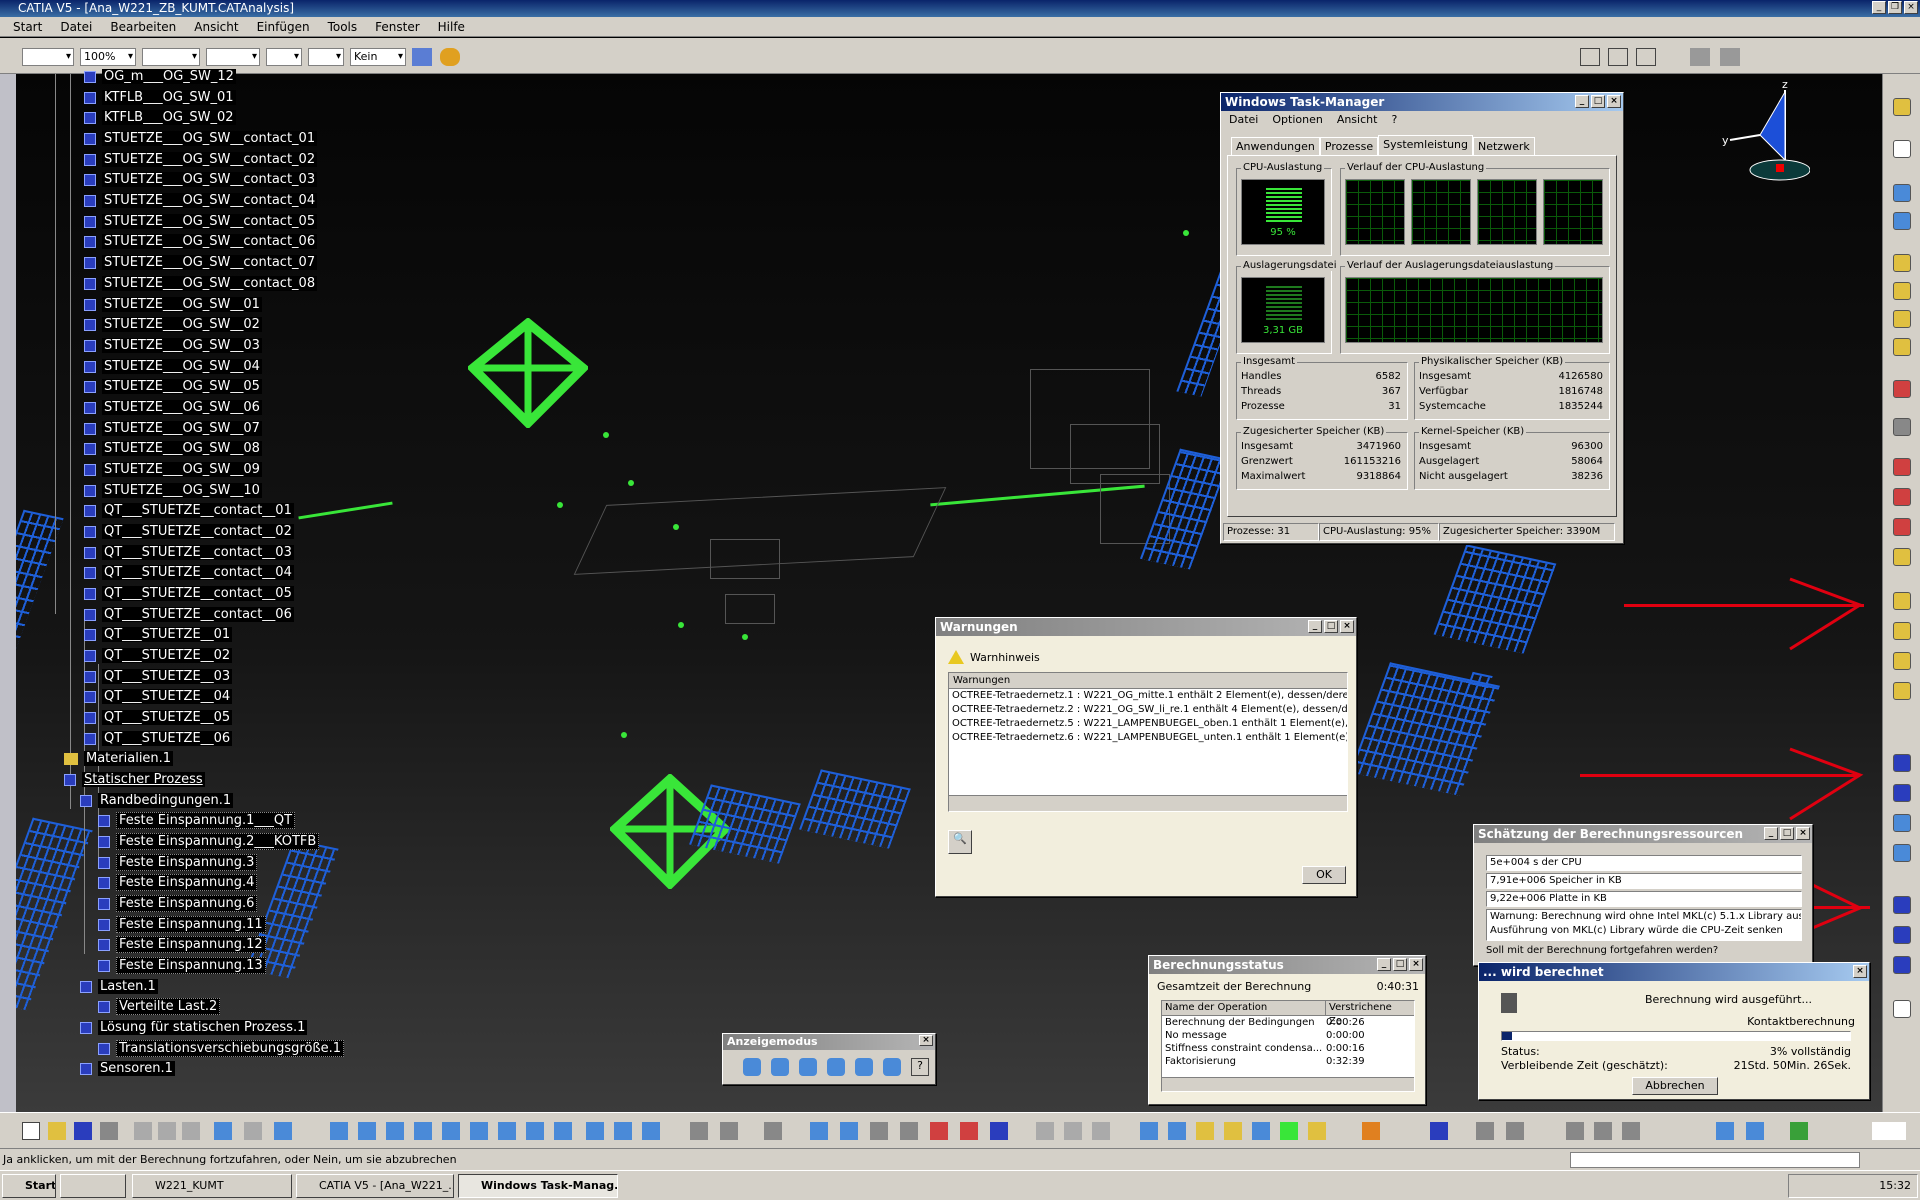  I want to click on help-icon: ?, so click(920, 1067).